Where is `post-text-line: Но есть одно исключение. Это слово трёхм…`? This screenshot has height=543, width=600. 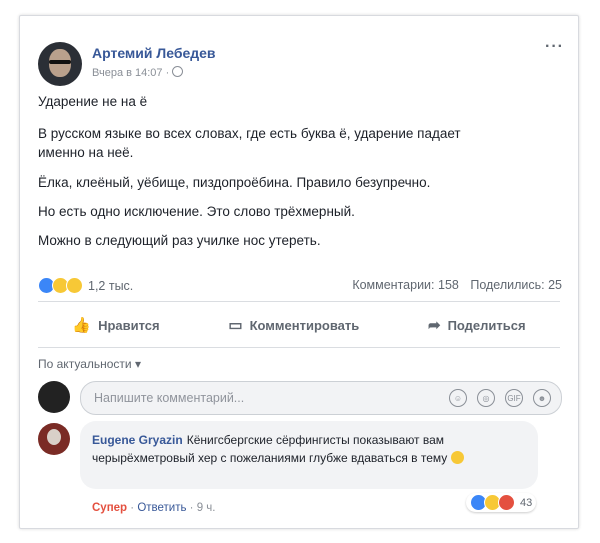 post-text-line: Но есть одно исключение. Это слово трёхм… is located at coordinates (196, 211).